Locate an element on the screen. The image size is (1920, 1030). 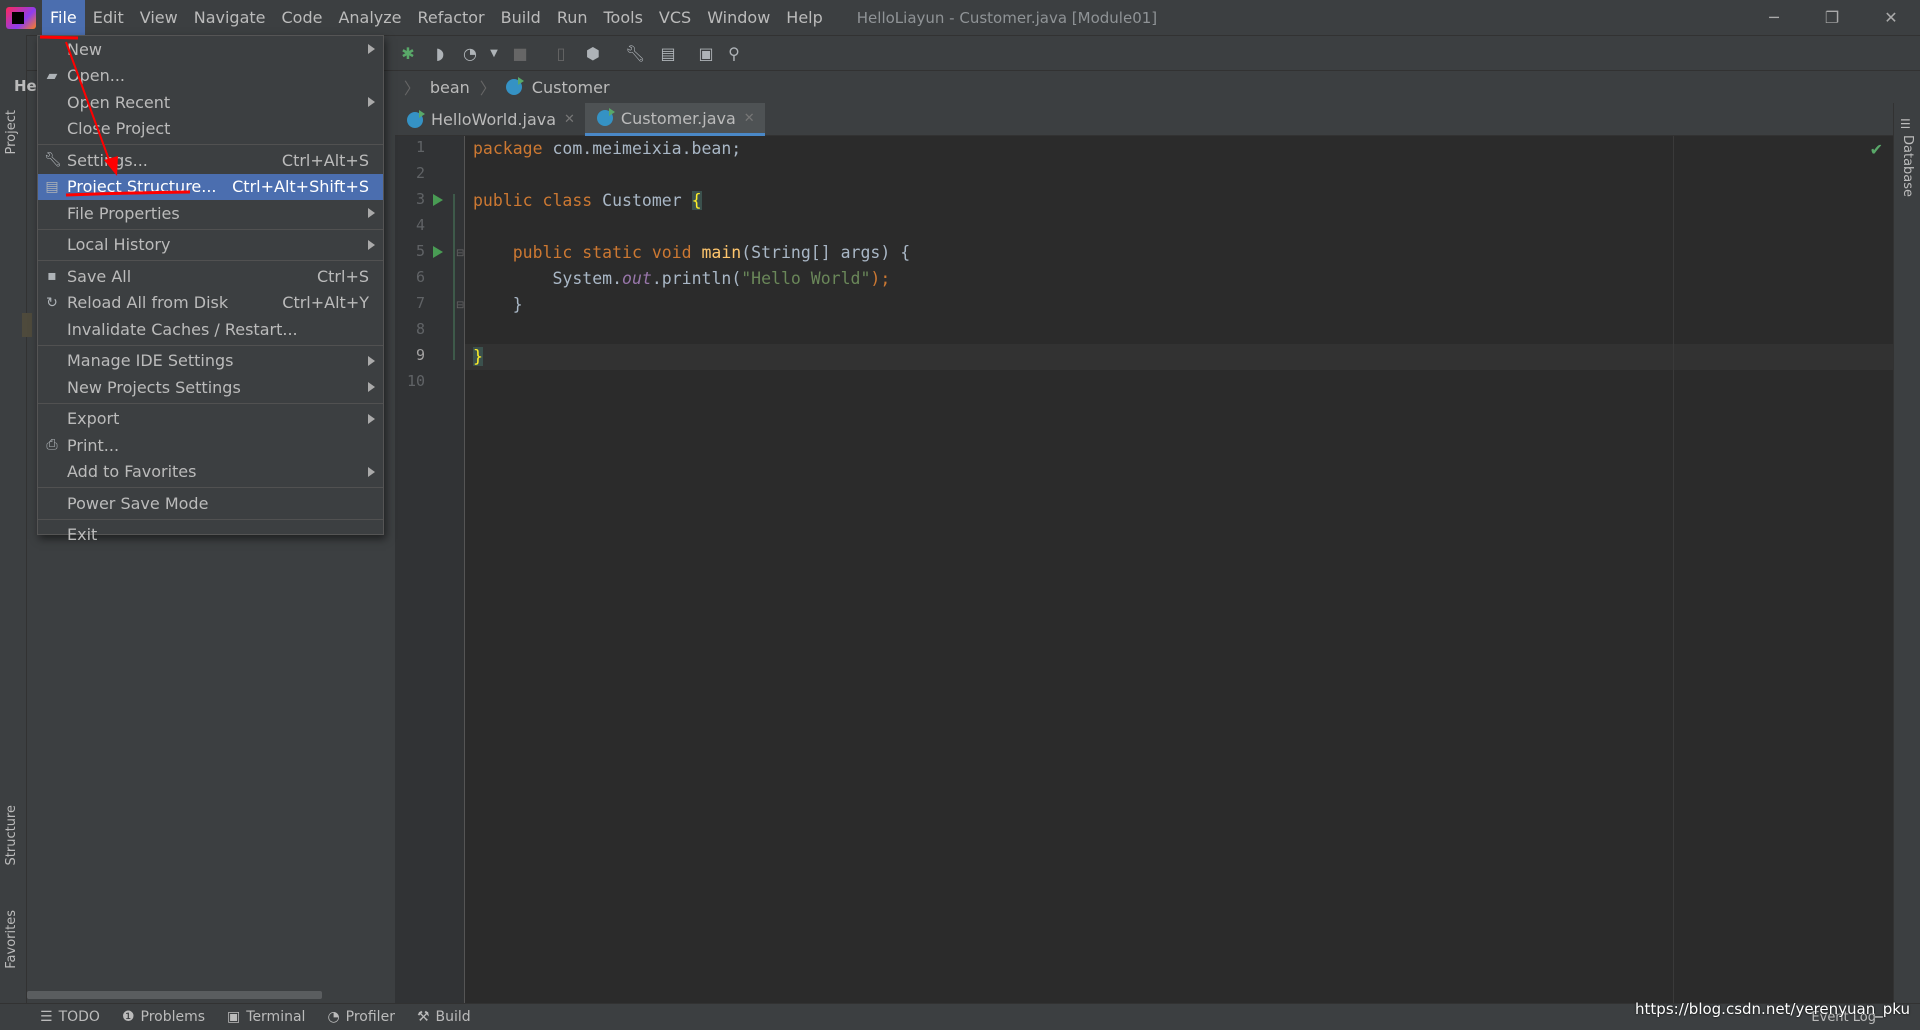
menu-refactor: Refactor is located at coordinates (451, 17).